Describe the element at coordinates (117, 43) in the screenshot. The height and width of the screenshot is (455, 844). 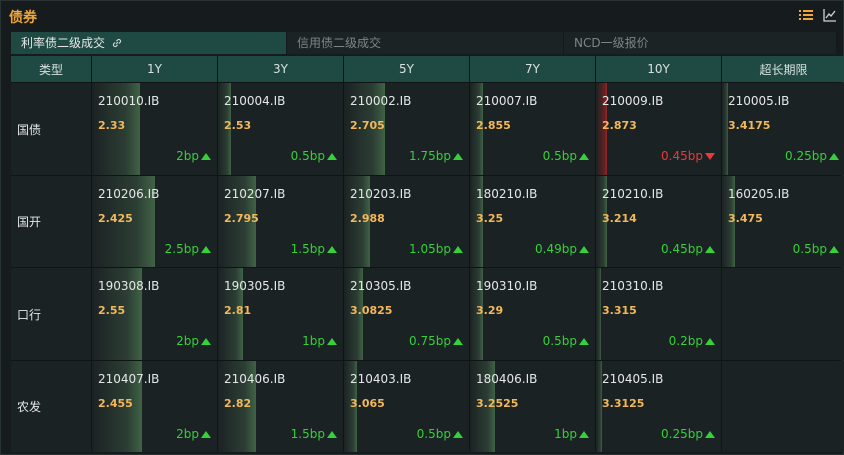
I see `link-icon` at that location.